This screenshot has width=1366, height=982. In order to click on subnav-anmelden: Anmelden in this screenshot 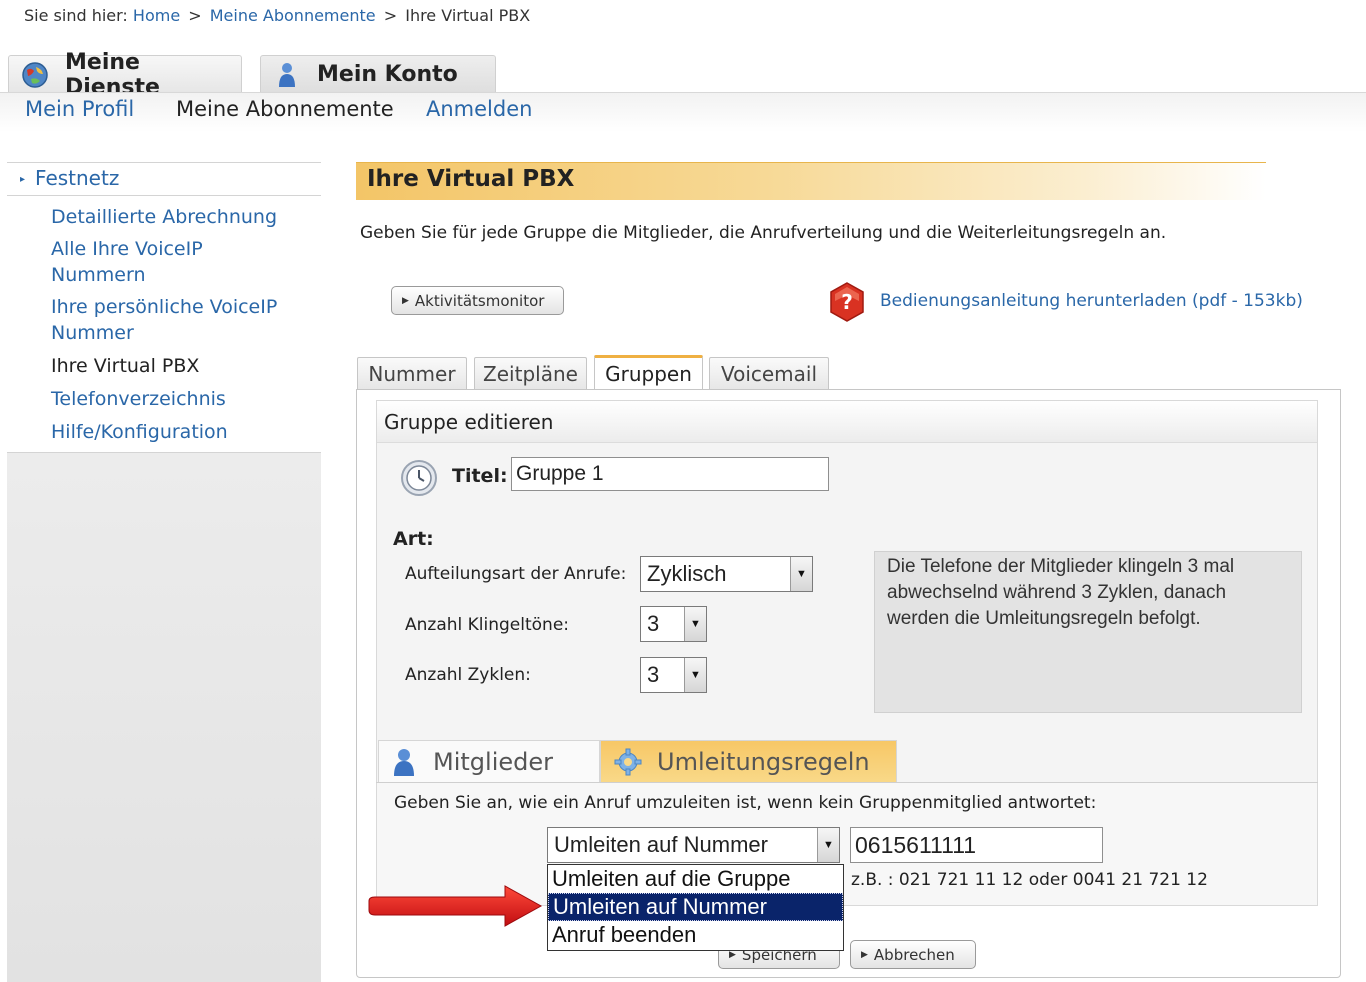, I will do `click(479, 109)`.